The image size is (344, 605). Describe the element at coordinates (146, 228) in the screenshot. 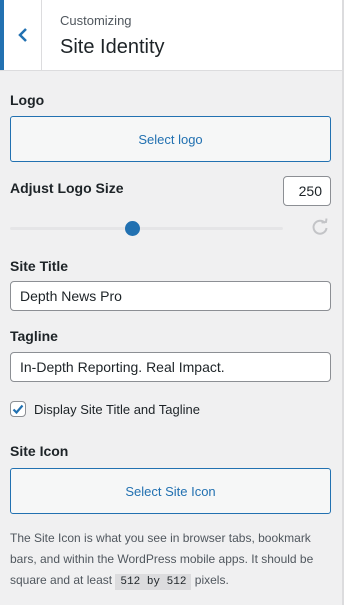

I see `logo-size-slider-track` at that location.